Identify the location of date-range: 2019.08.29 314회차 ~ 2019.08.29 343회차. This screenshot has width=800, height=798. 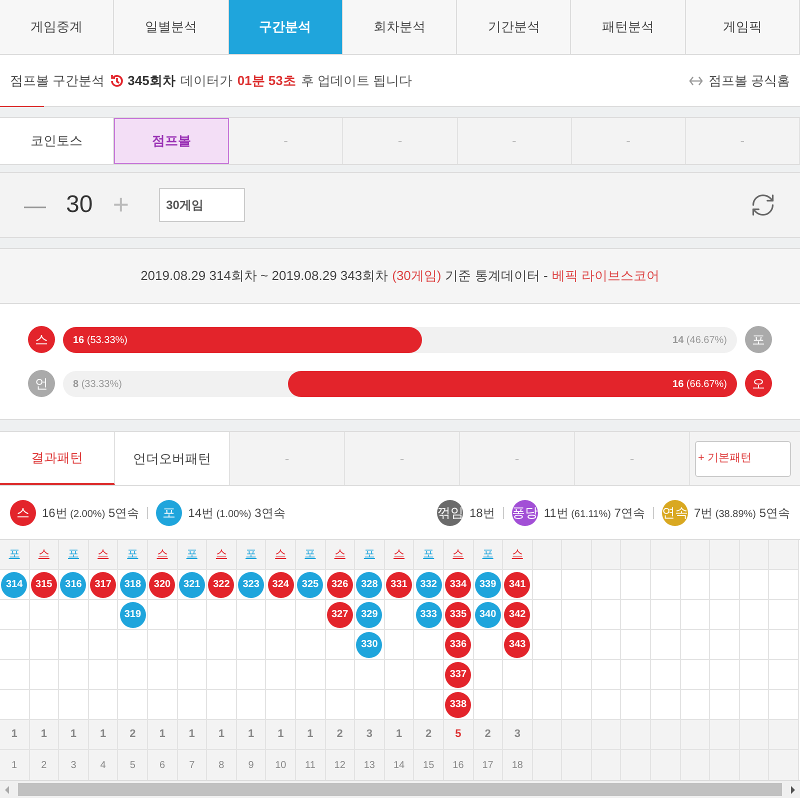
(264, 276).